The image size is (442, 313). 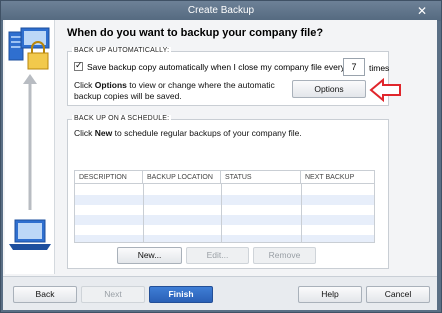 What do you see at coordinates (330, 294) in the screenshot?
I see `help-button: Help` at bounding box center [330, 294].